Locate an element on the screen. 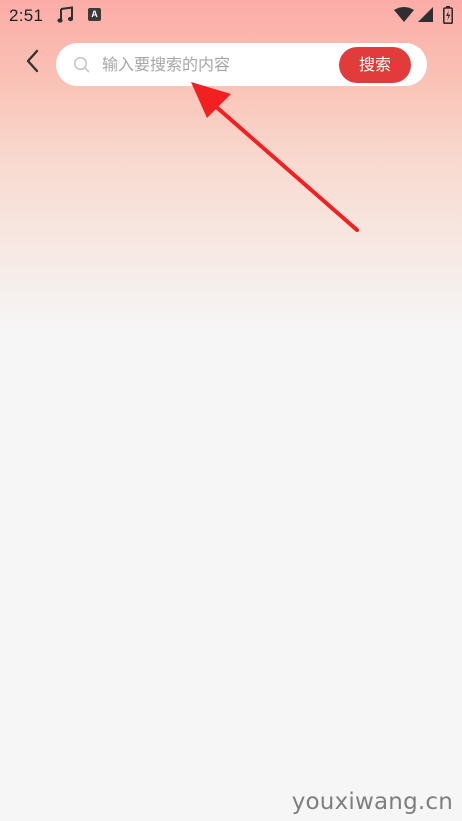  watermark: youxiwang.cn is located at coordinates (372, 802).